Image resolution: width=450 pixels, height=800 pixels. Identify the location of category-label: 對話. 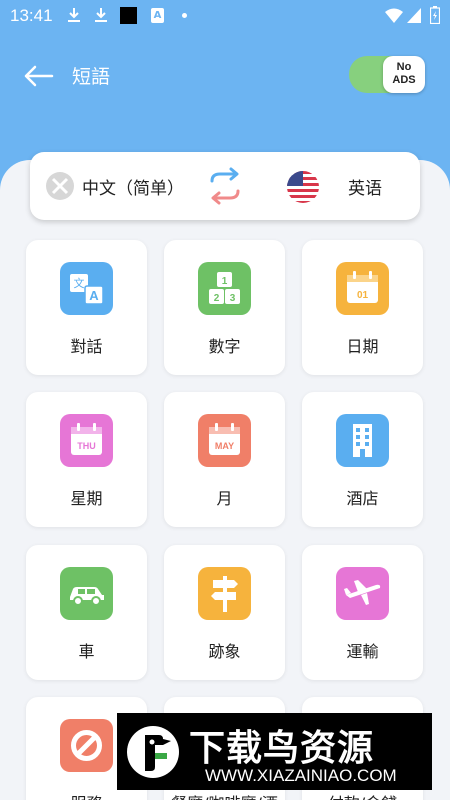
(86, 346).